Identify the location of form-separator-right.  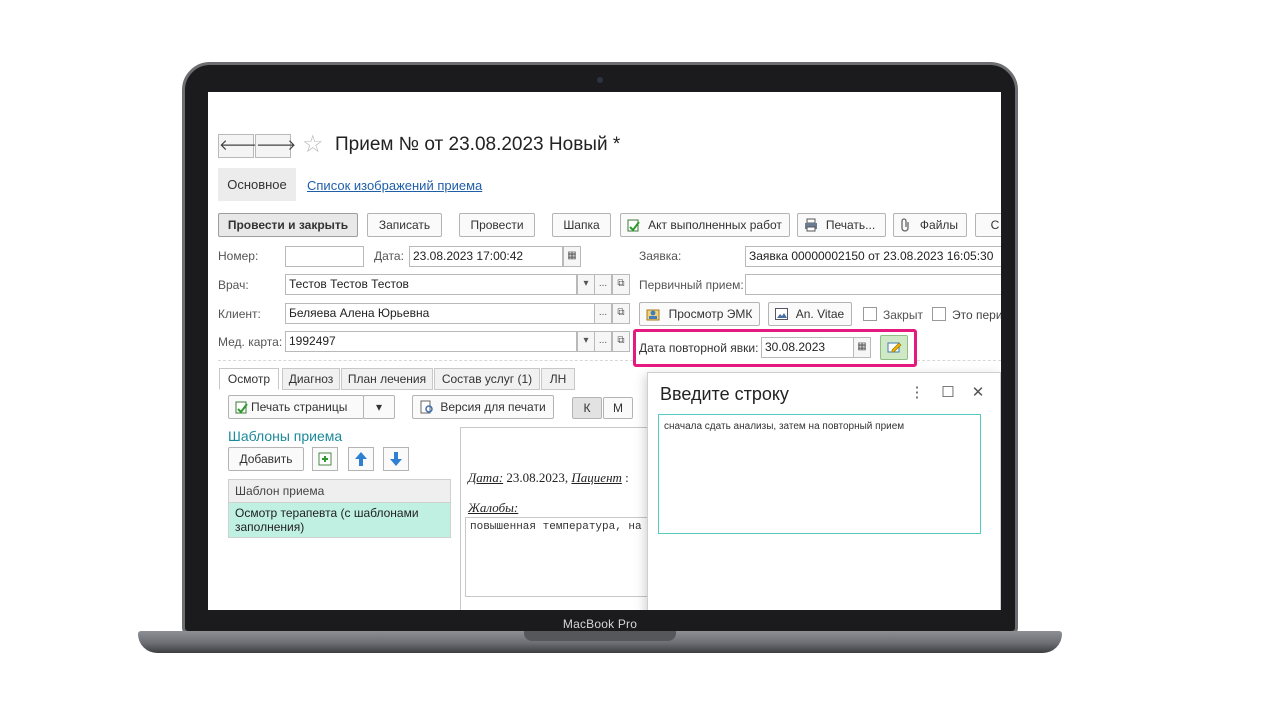
(959, 360).